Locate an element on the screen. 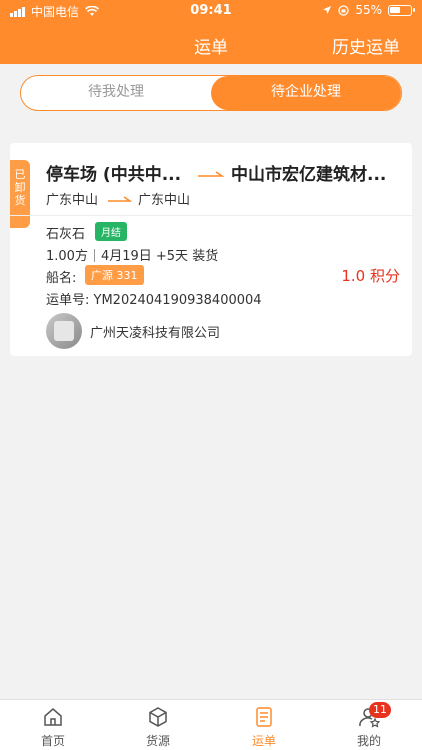 This screenshot has height=750, width=422. location-icon is located at coordinates (327, 10).